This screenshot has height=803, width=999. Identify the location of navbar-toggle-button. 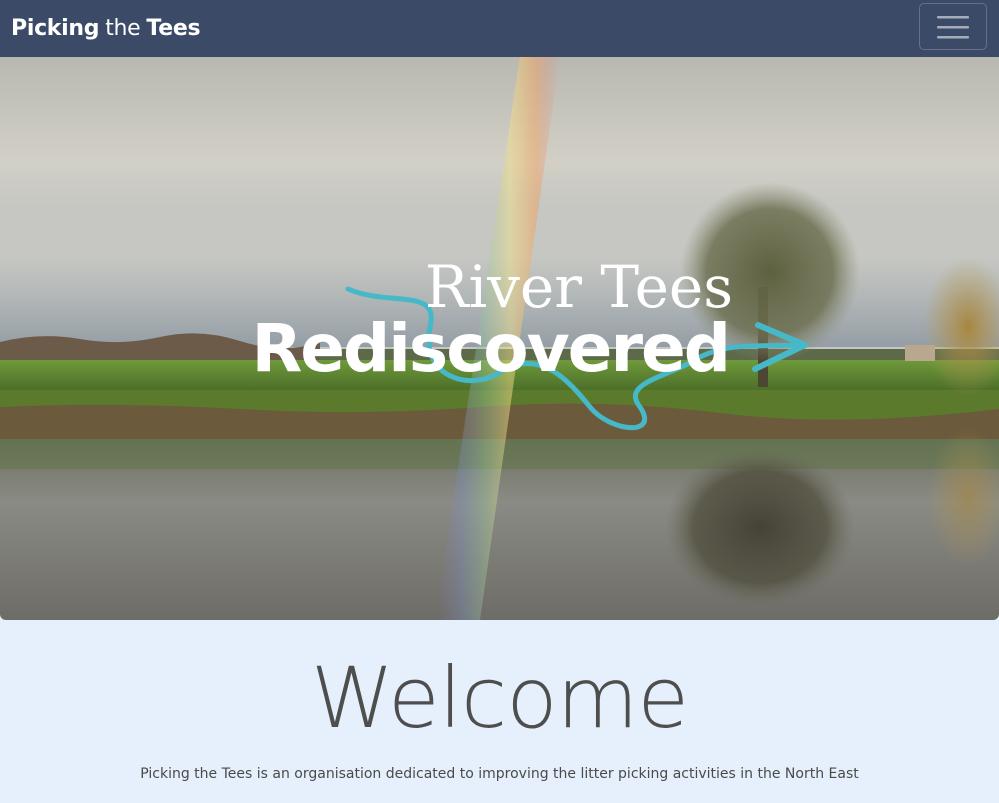
(953, 26).